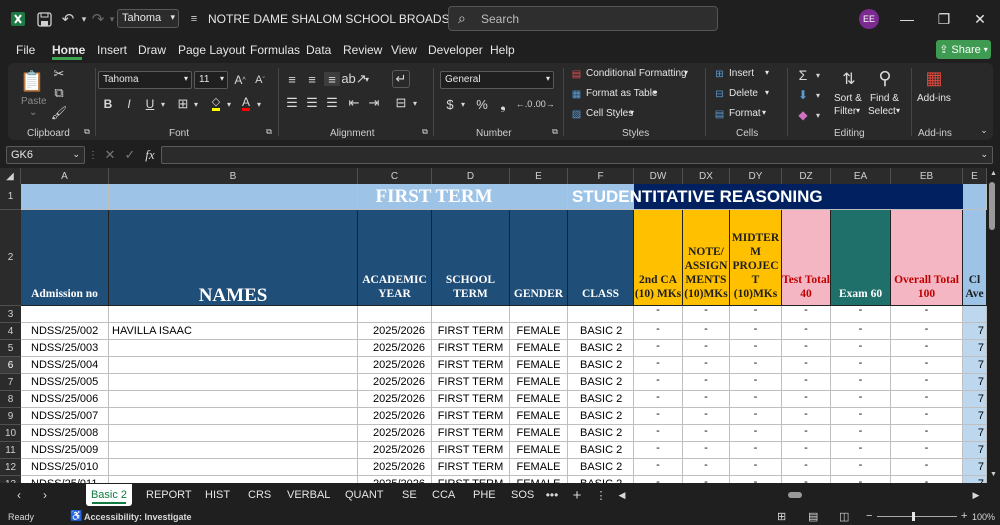  I want to click on row-header: 6, so click(10, 365).